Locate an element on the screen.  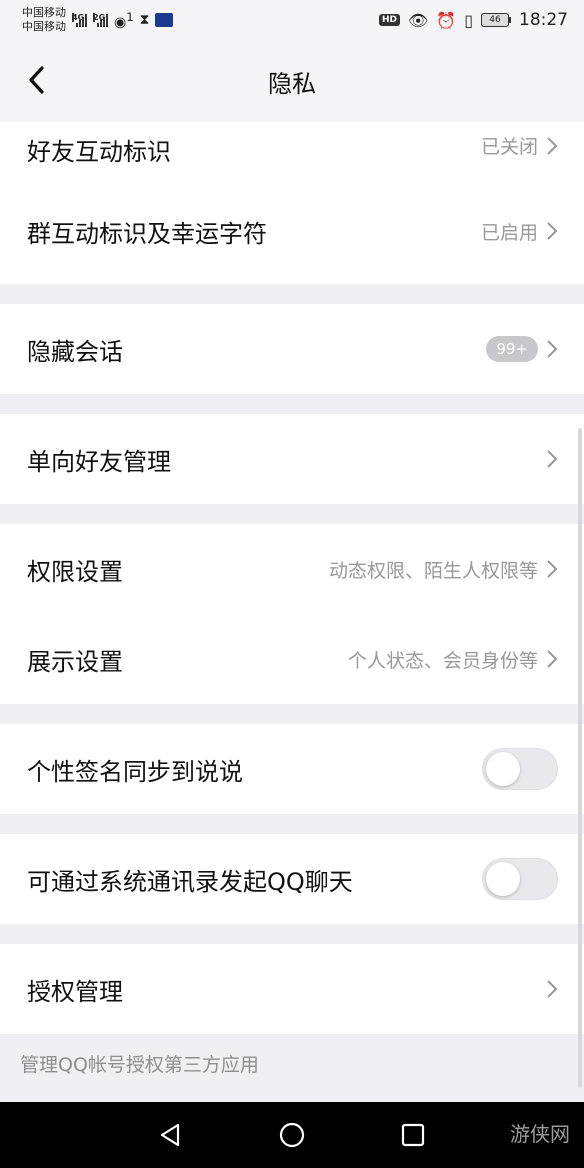
triangle-back-icon is located at coordinates (171, 1135).